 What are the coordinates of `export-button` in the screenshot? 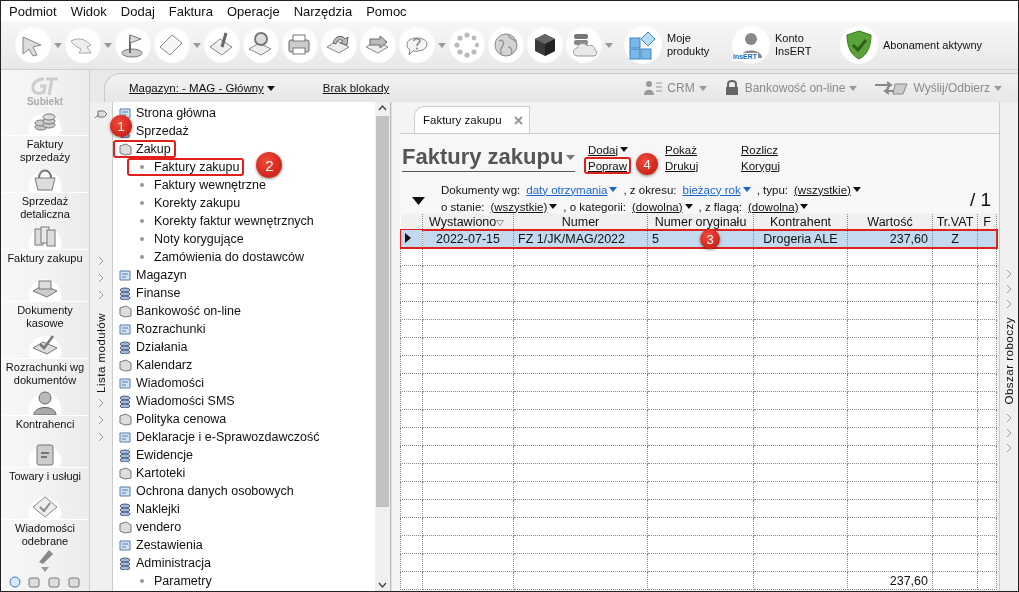 It's located at (378, 45).